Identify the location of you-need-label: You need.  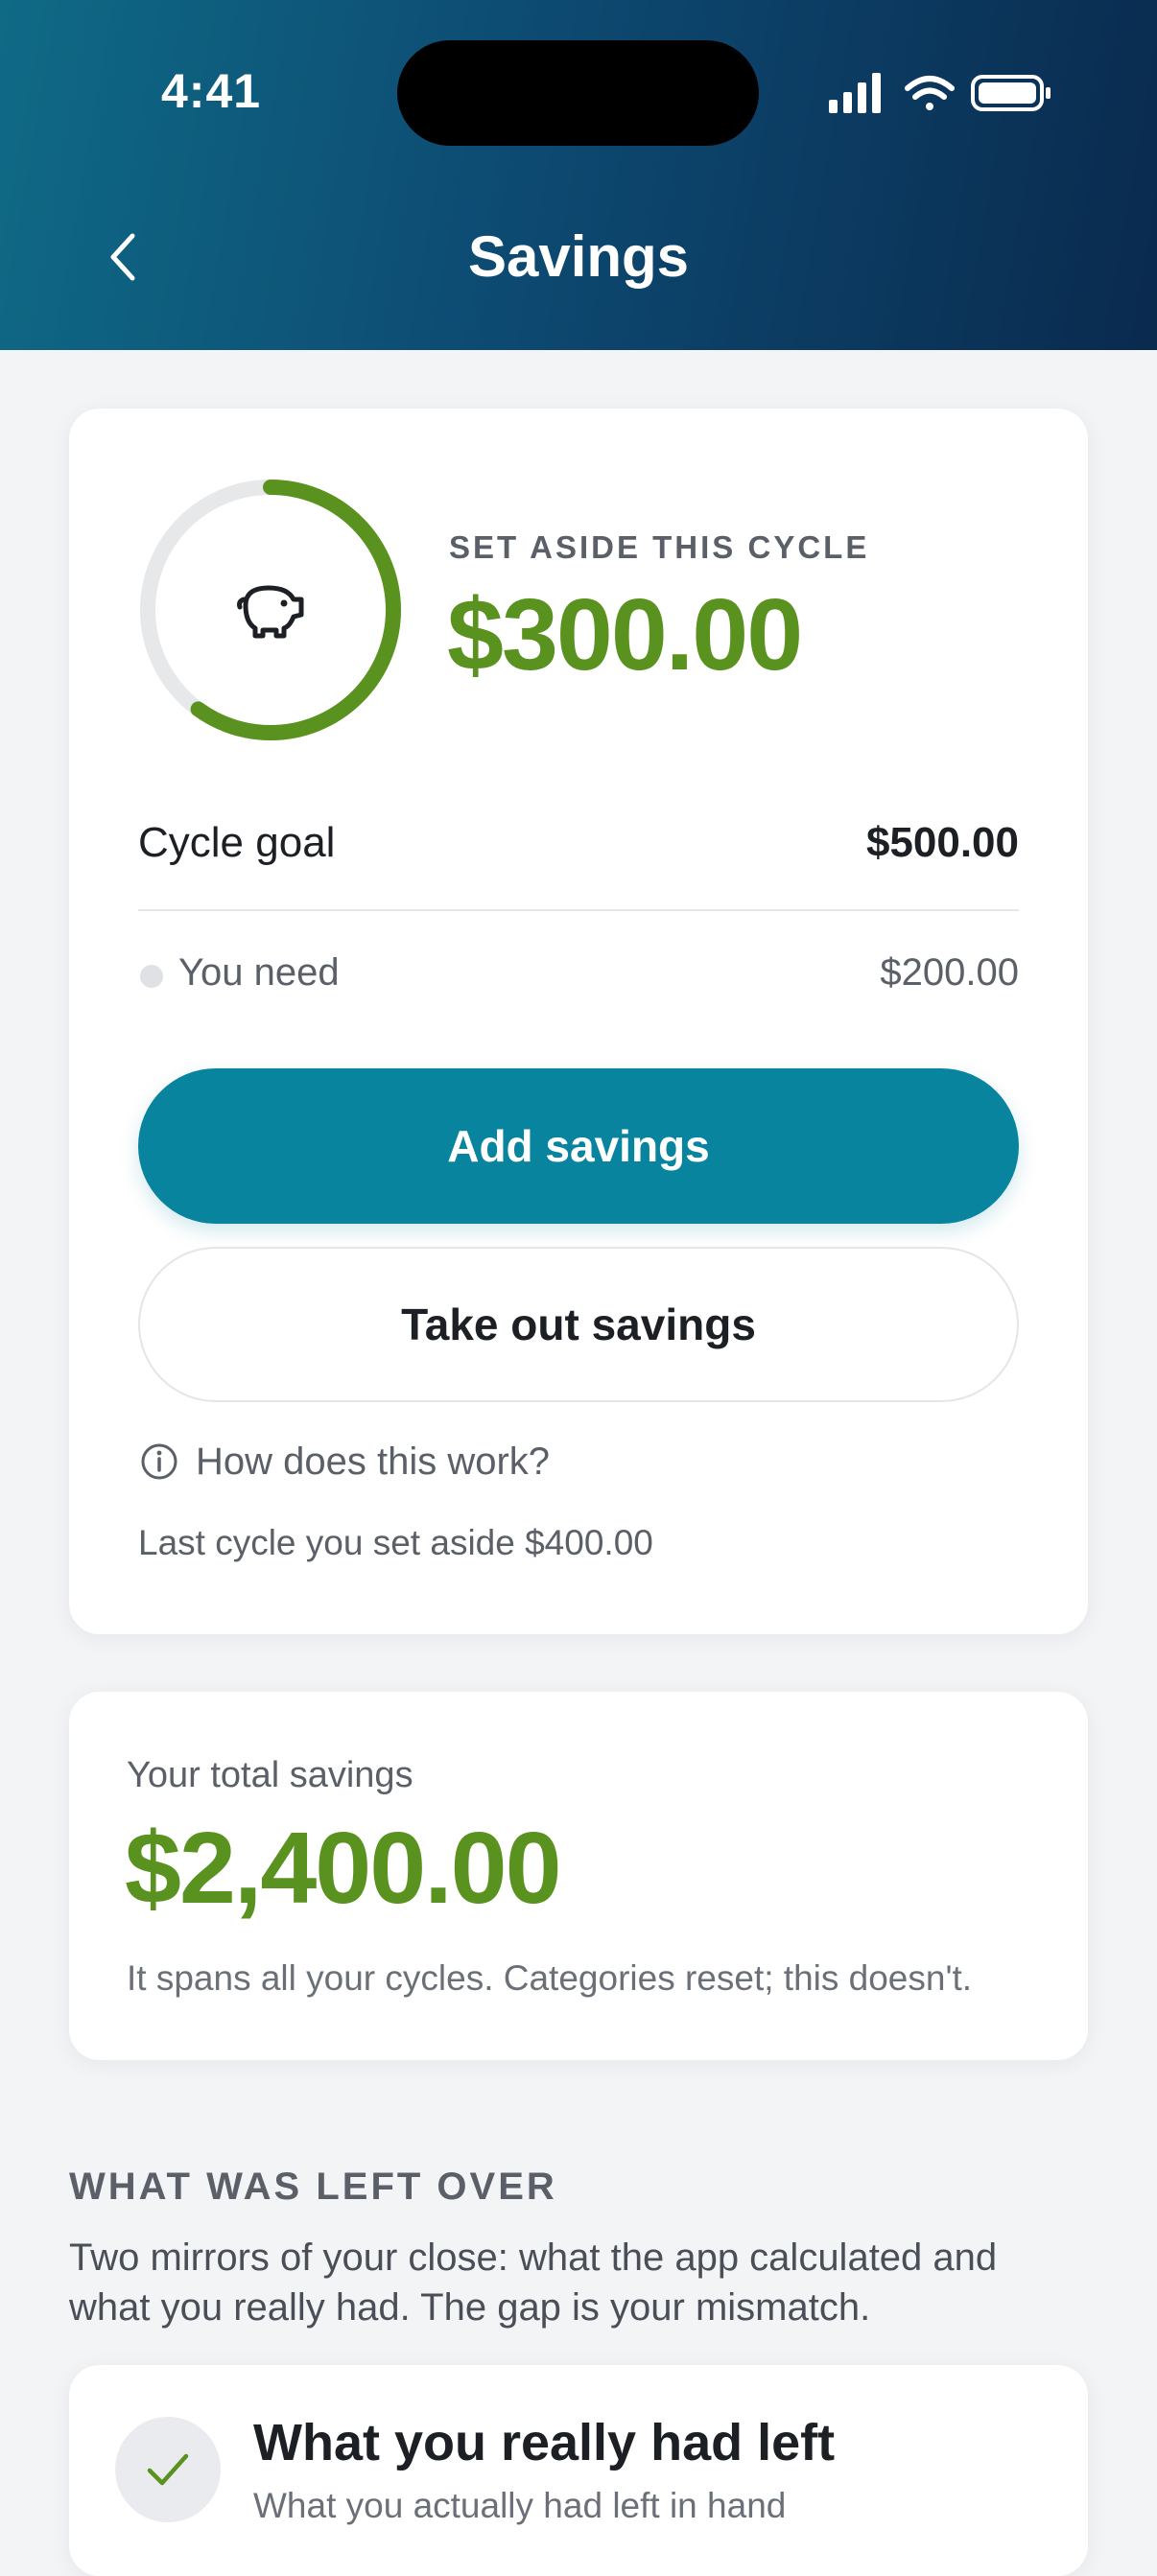
(259, 972).